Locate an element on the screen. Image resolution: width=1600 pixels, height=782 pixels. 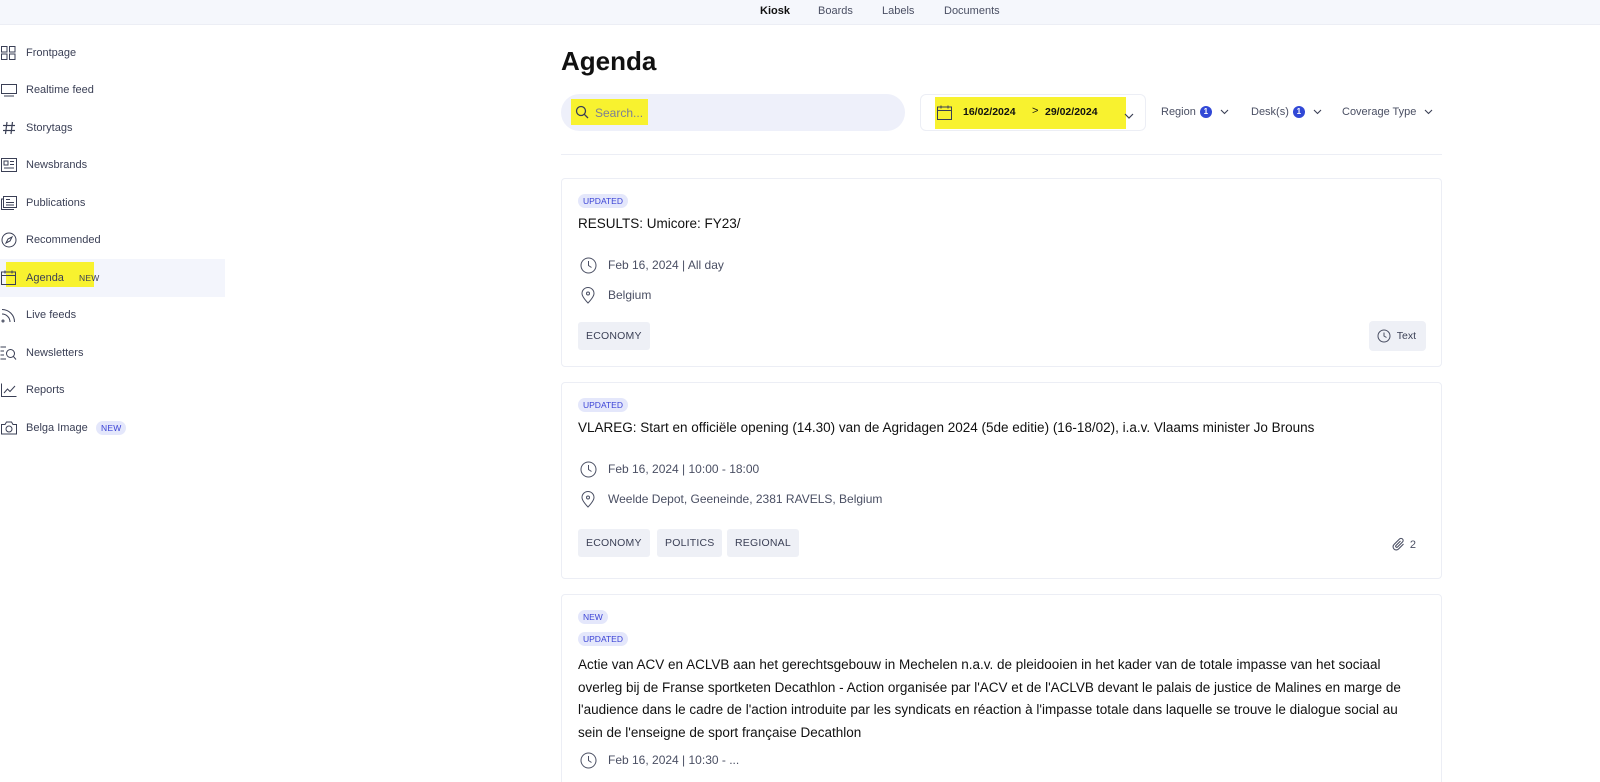
publications-icon is located at coordinates (8, 203).